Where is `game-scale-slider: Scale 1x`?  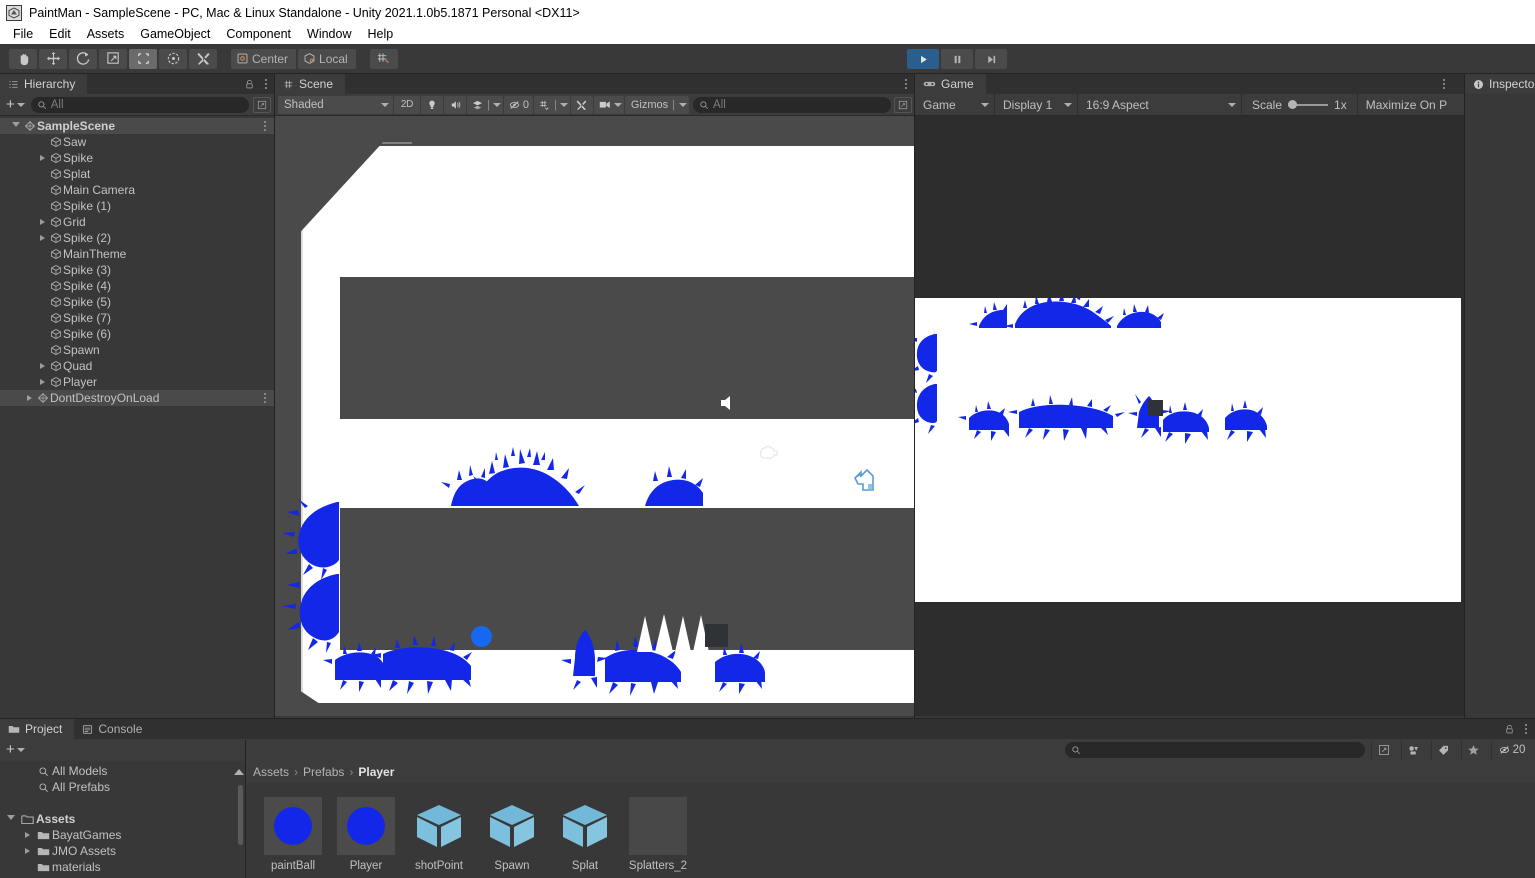 game-scale-slider: Scale 1x is located at coordinates (1300, 104).